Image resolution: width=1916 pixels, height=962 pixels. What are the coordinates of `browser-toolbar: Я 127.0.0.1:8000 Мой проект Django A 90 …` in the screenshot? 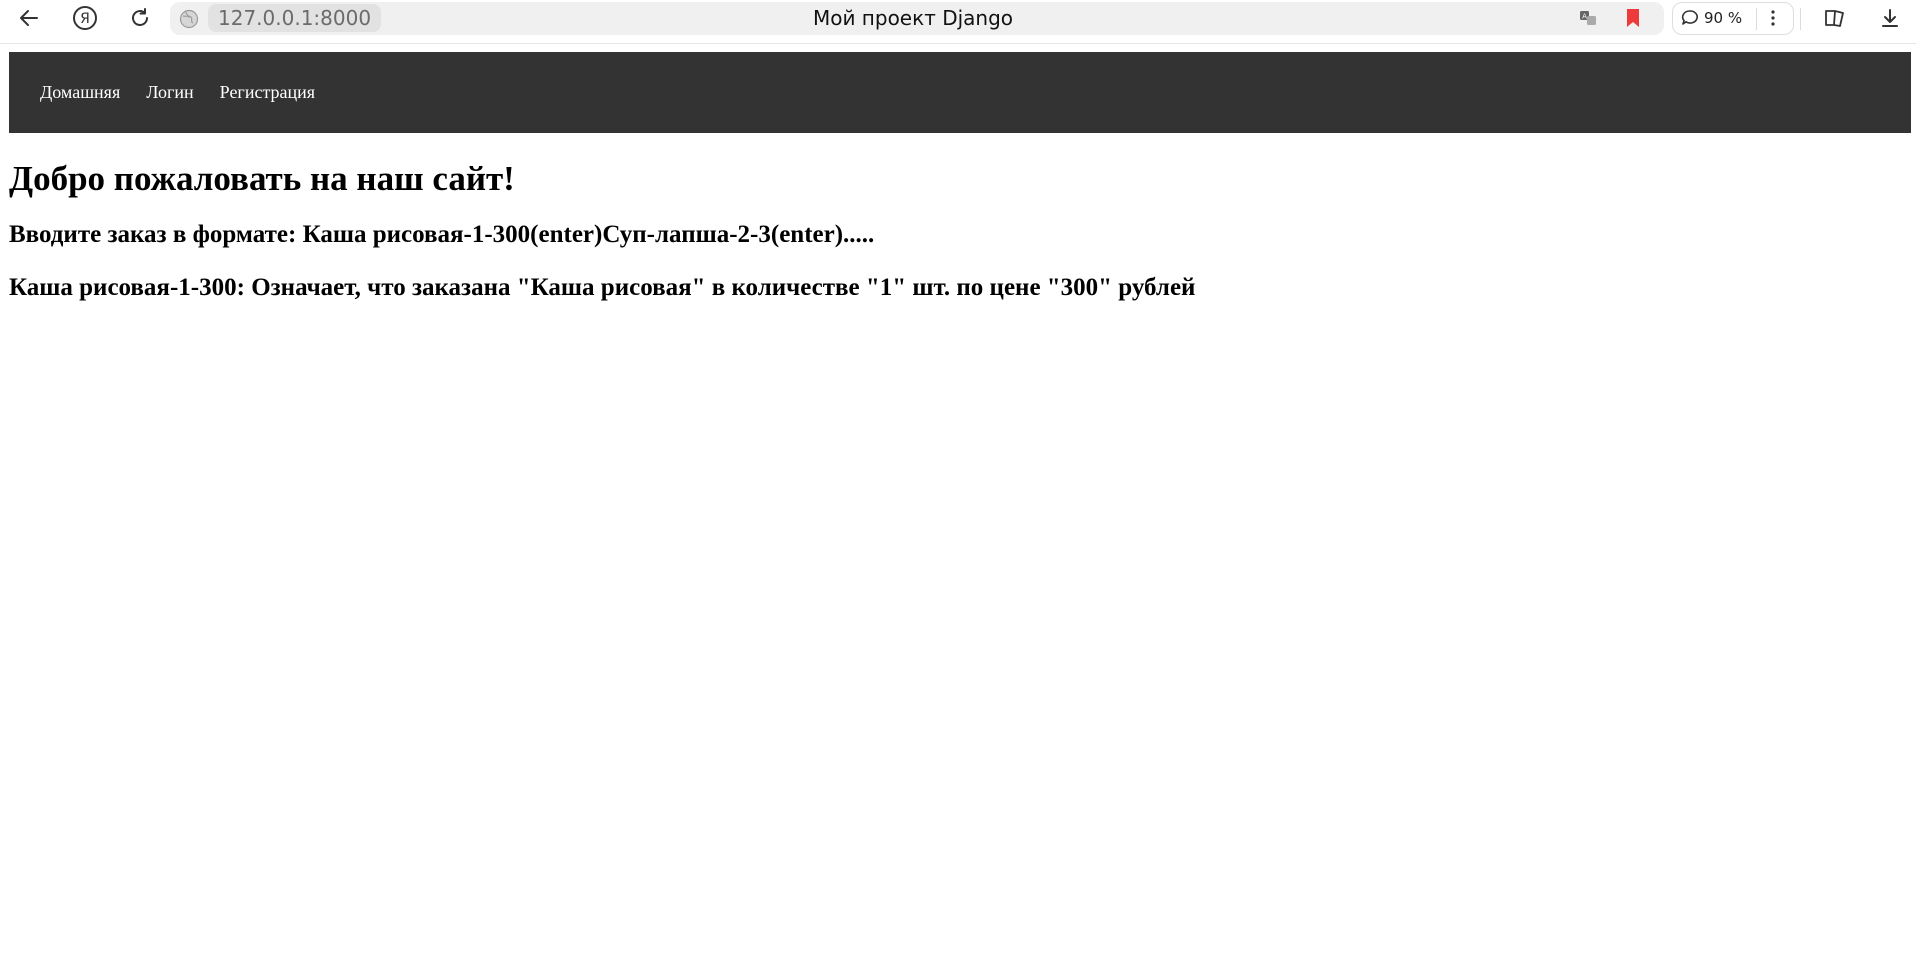 It's located at (958, 22).